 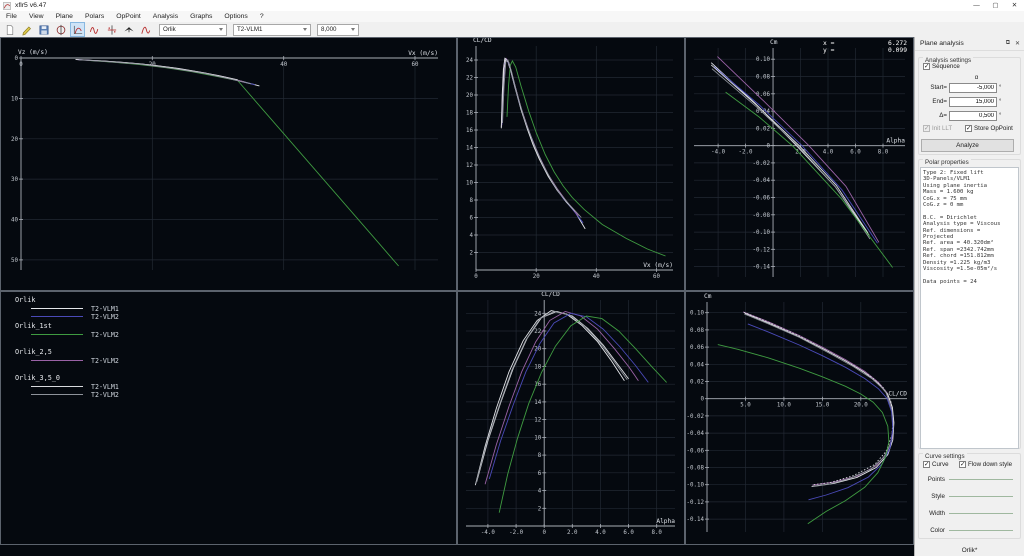 I want to click on cursor-readout: x = 6.272 y = 0.099, so click(x=865, y=47).